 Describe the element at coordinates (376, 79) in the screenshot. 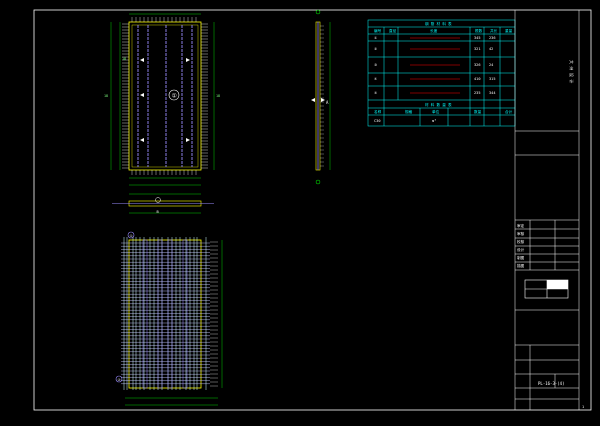

I see `row-no: ④` at that location.